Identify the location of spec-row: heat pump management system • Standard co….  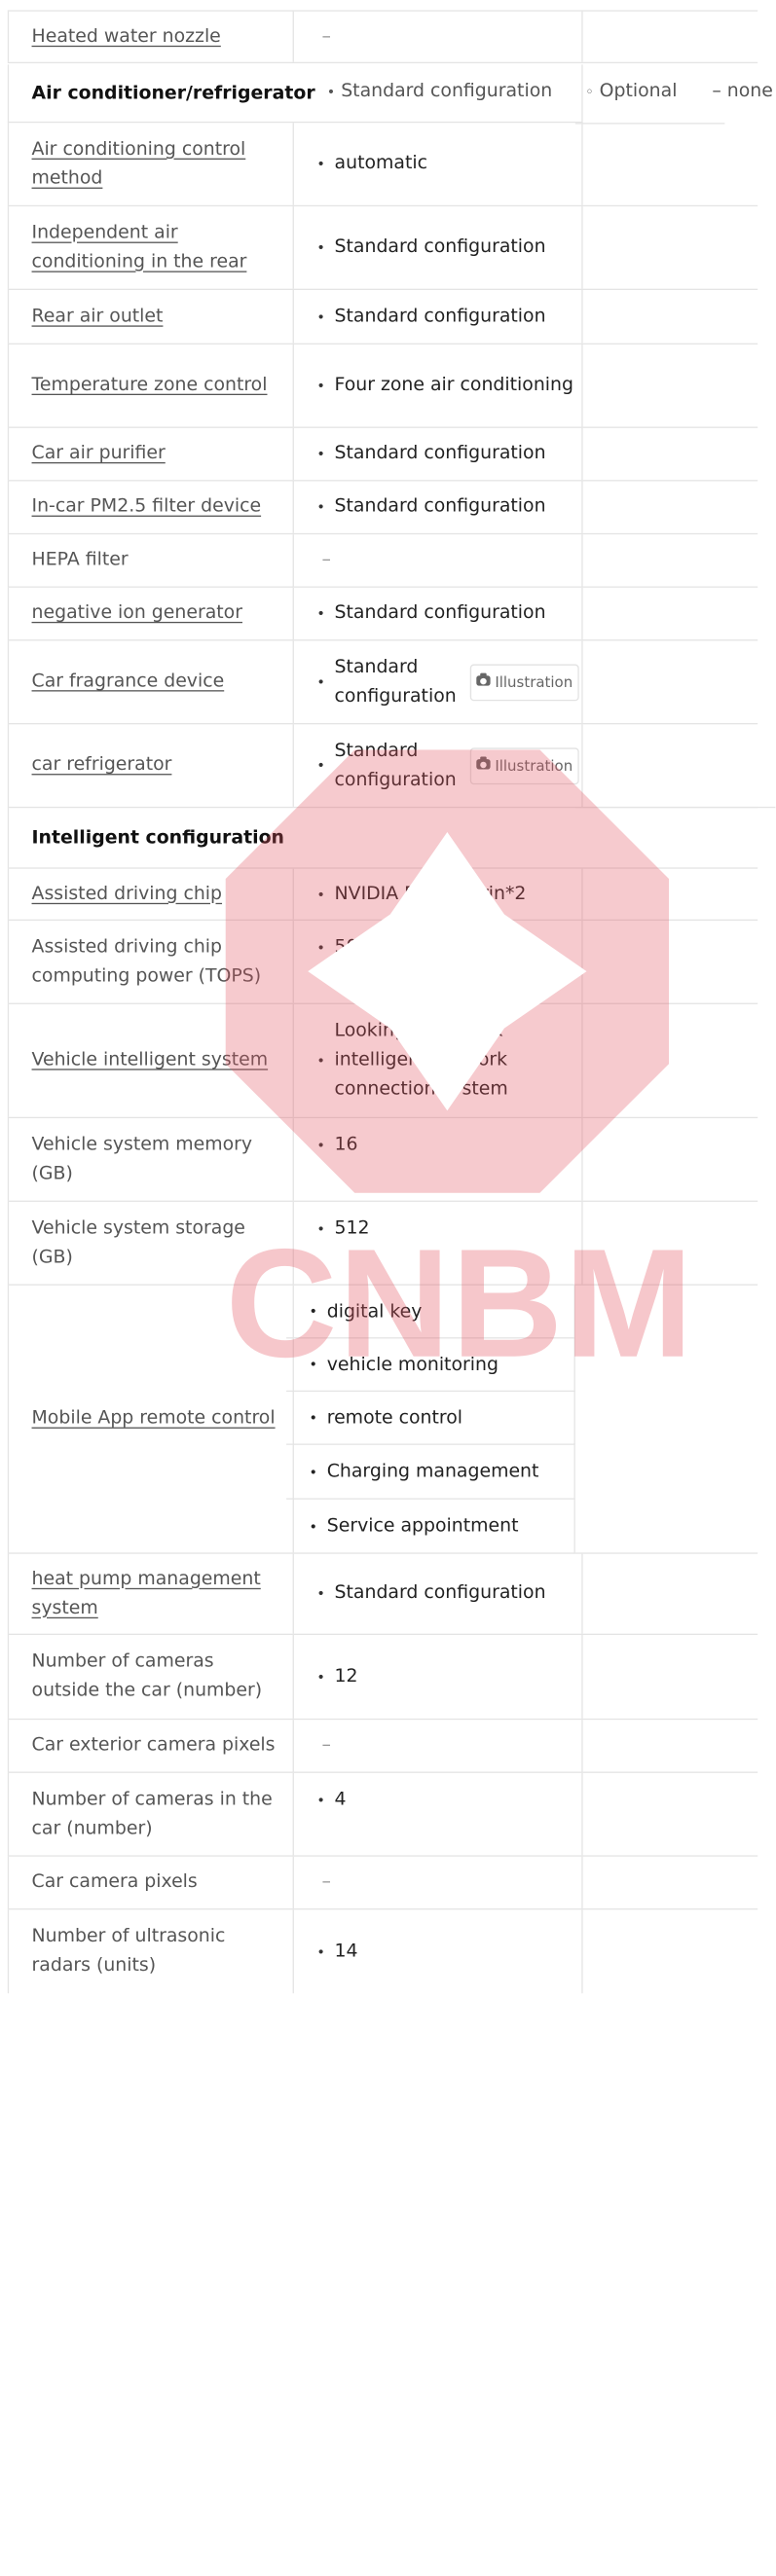
(382, 1594).